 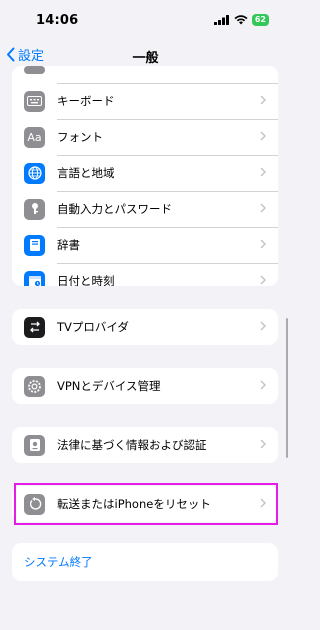 I want to click on list-item-tv-provider: TVプロバイダ, so click(x=145, y=327).